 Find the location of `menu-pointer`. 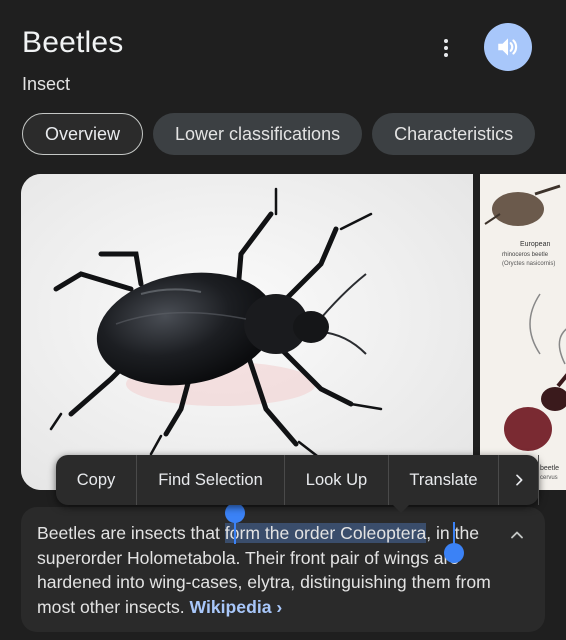

menu-pointer is located at coordinates (401, 508).